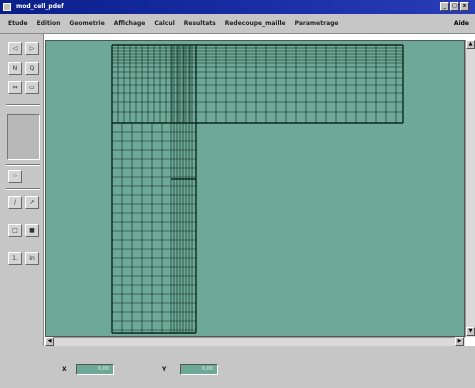 This screenshot has width=475, height=388. I want to click on y-coordinate-field: 0,00, so click(199, 369).